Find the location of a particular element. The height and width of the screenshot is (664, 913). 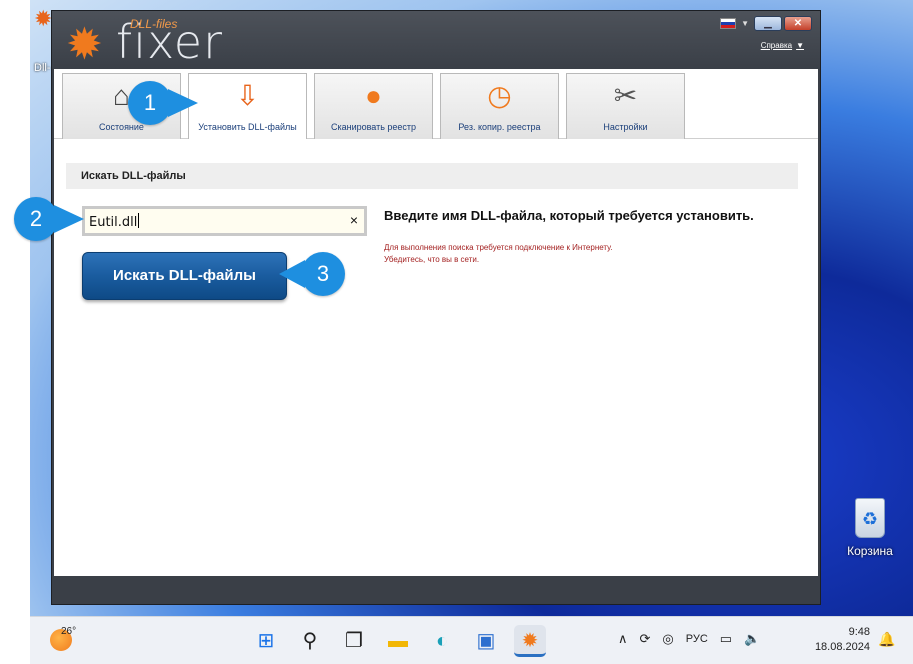

display-icon: ▭ is located at coordinates (726, 639).